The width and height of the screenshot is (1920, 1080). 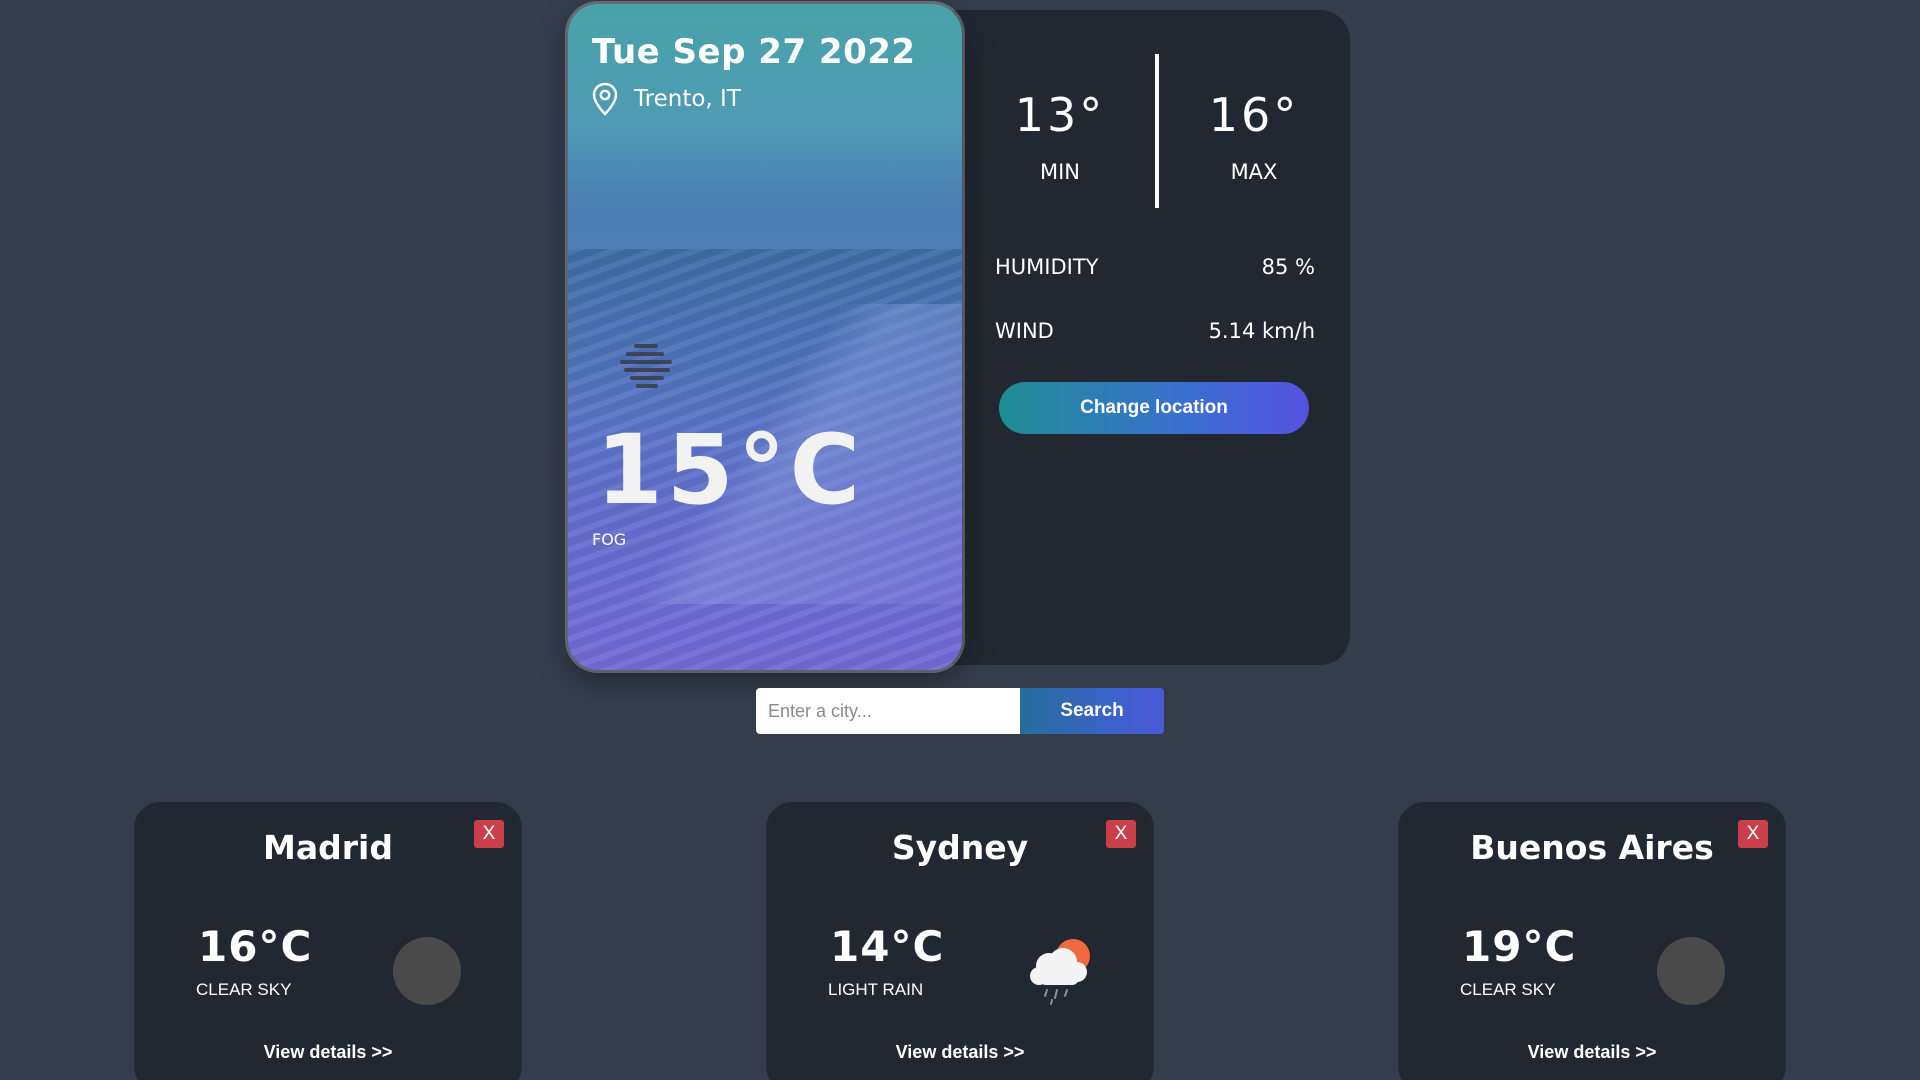 What do you see at coordinates (887, 946) in the screenshot?
I see `city-temperature: 14°C` at bounding box center [887, 946].